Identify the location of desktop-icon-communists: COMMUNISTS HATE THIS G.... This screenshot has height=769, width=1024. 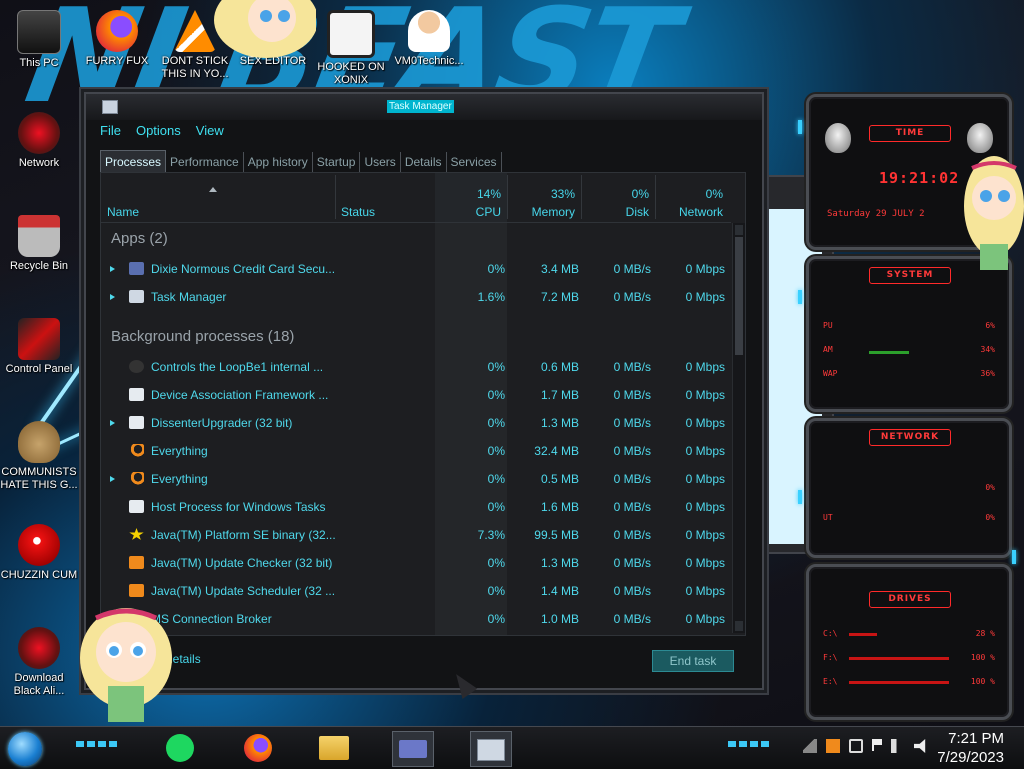
(39, 456).